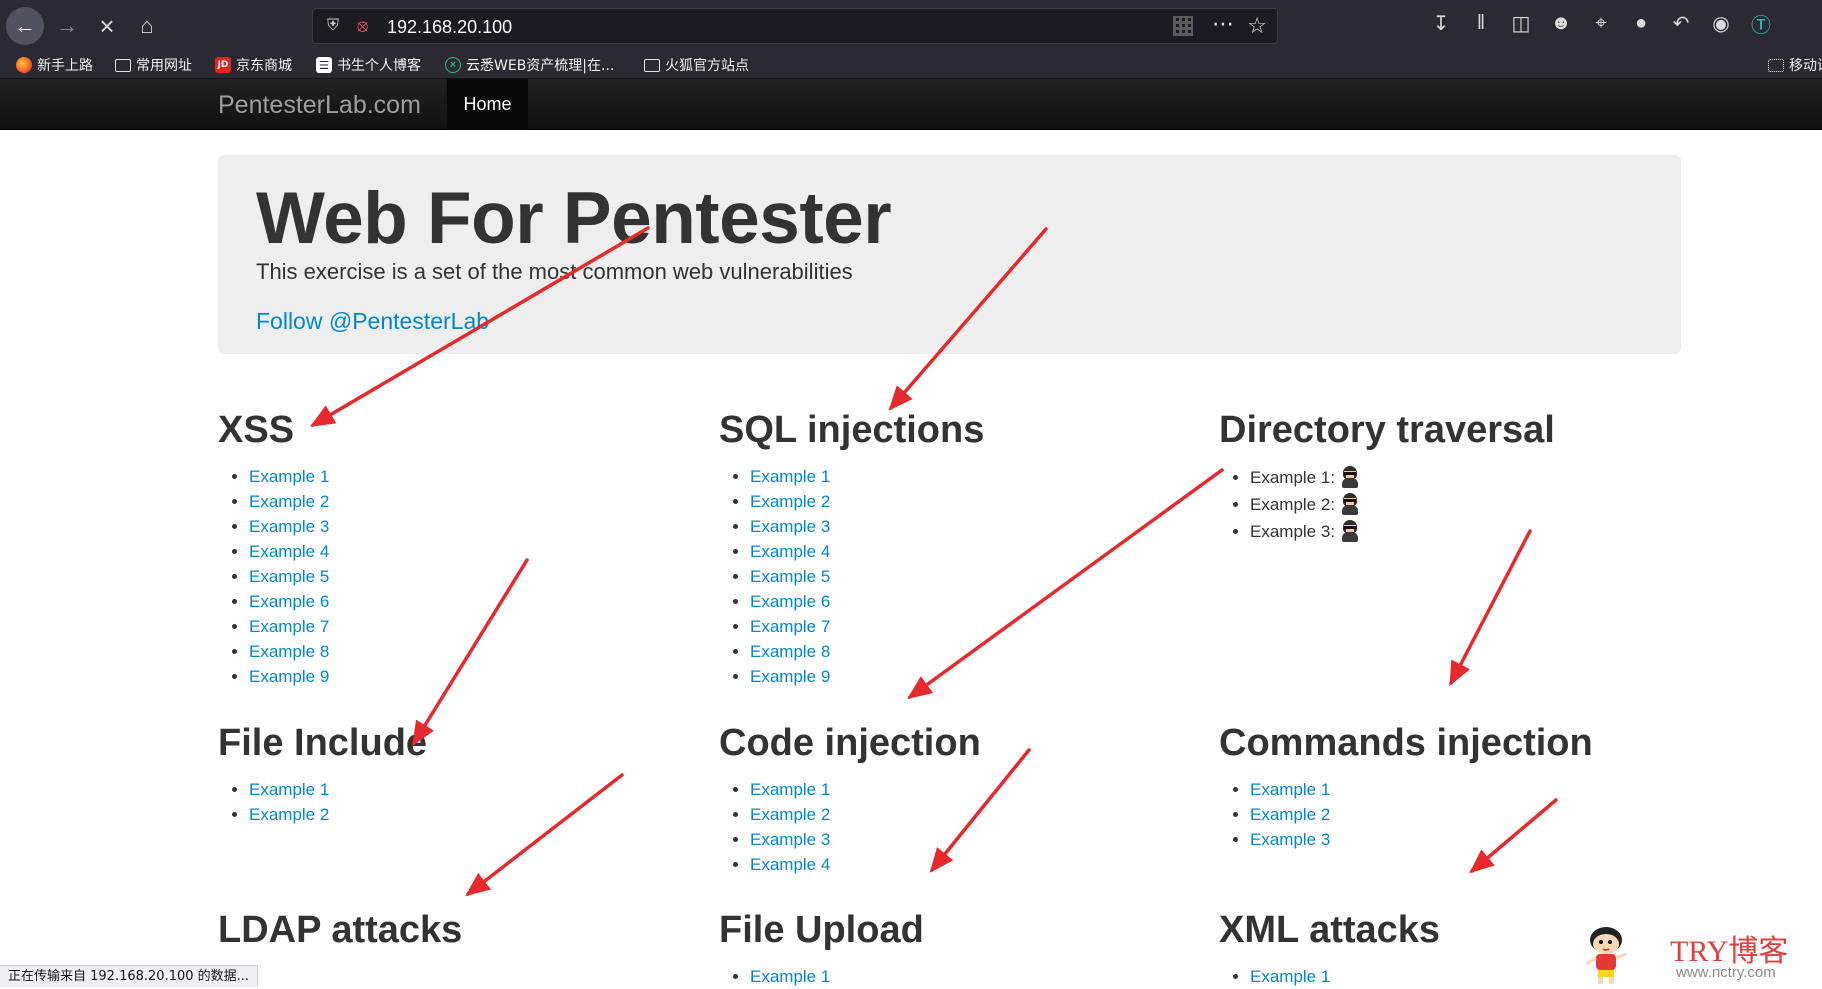  I want to click on mobile-folder-icon, so click(1776, 65).